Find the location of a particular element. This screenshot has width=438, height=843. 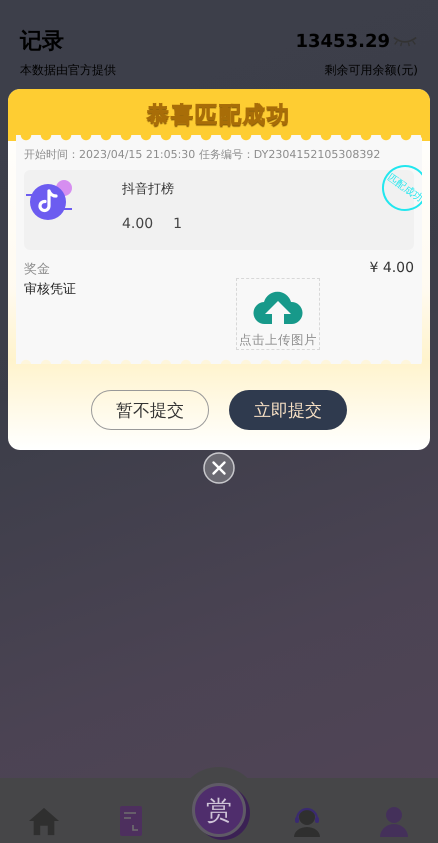

close-icon is located at coordinates (219, 468).